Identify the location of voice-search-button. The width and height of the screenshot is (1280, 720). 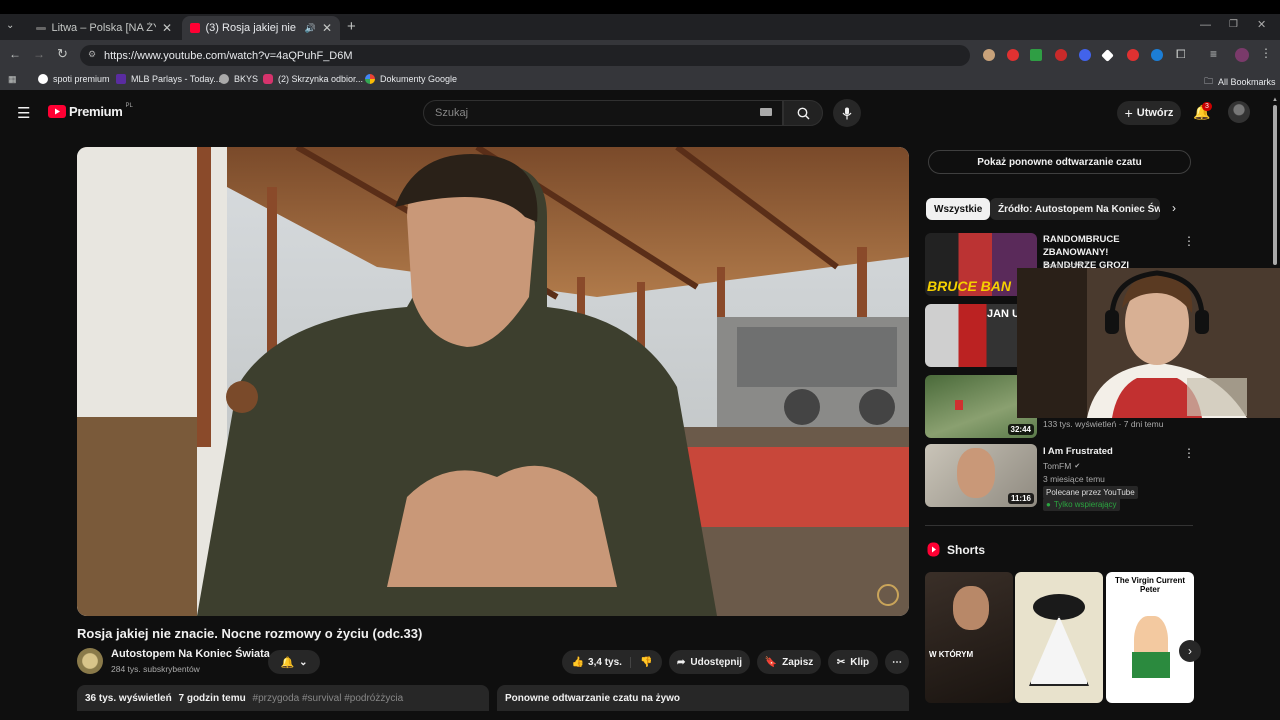
(847, 113).